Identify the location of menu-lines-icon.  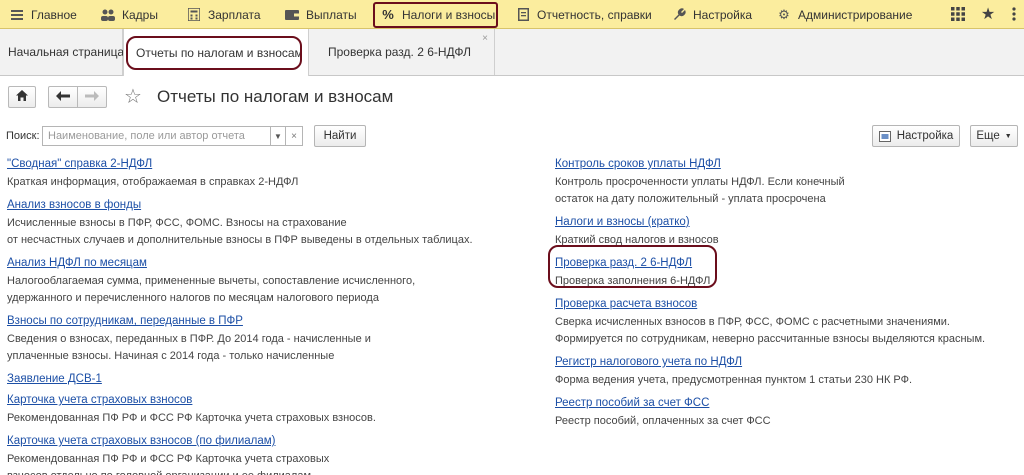
(17, 15).